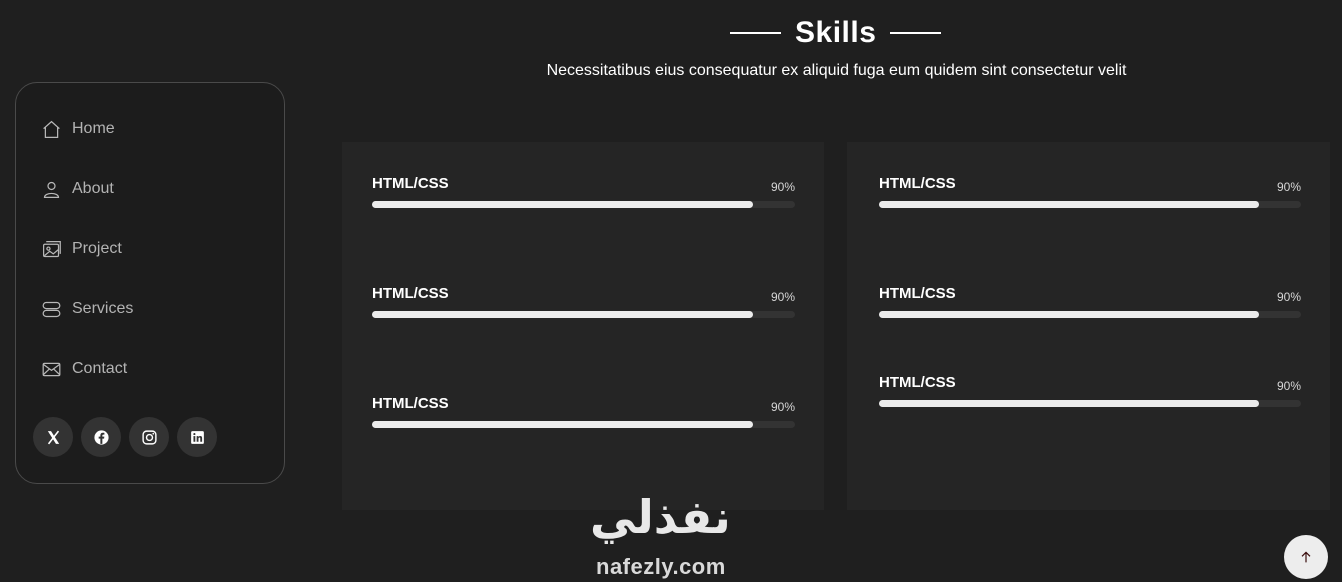 This screenshot has width=1342, height=582. What do you see at coordinates (103, 308) in the screenshot?
I see `sidebar-item-label: Services` at bounding box center [103, 308].